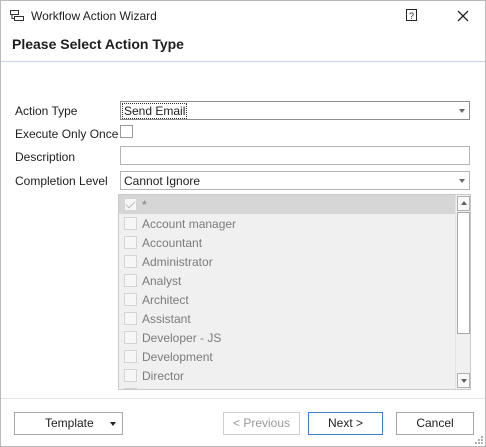 The height and width of the screenshot is (447, 486). I want to click on template-button: Template, so click(68, 423).